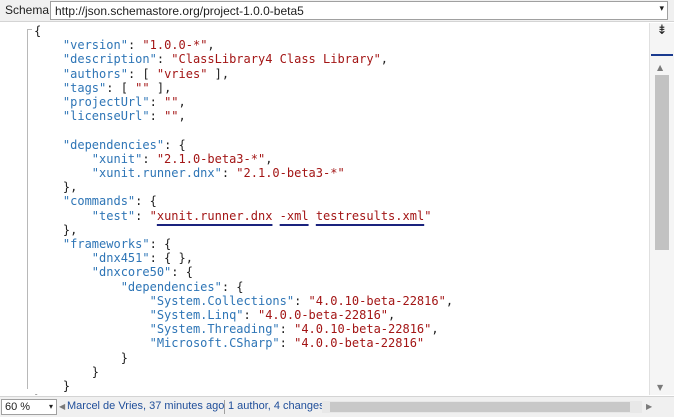  Describe the element at coordinates (117, 158) in the screenshot. I see `json-key: "xunit"` at that location.